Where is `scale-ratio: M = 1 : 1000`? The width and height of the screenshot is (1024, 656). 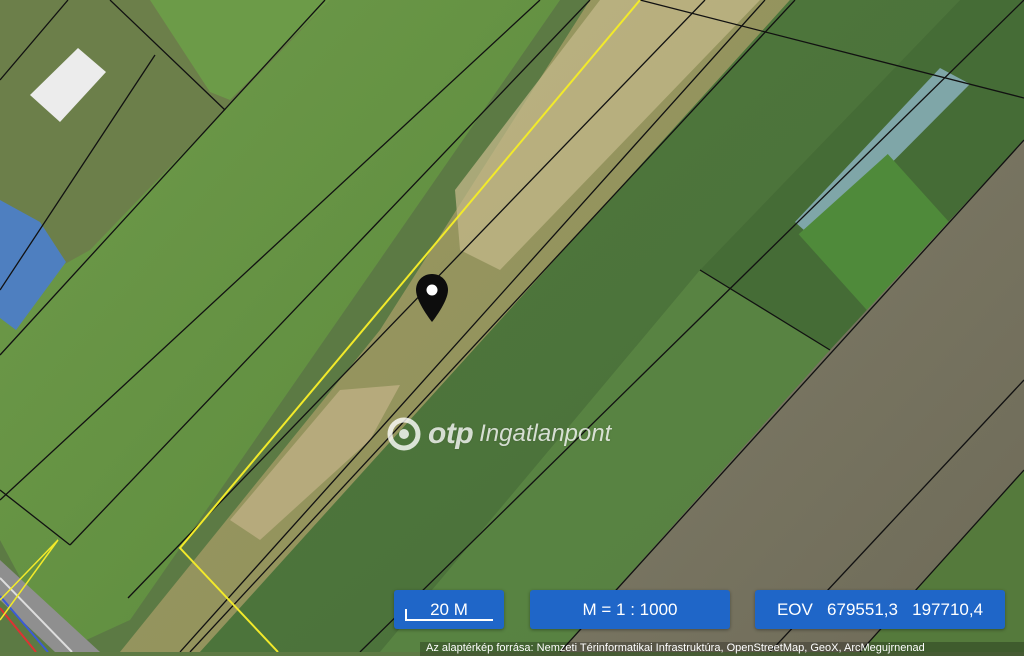 scale-ratio: M = 1 : 1000 is located at coordinates (630, 609).